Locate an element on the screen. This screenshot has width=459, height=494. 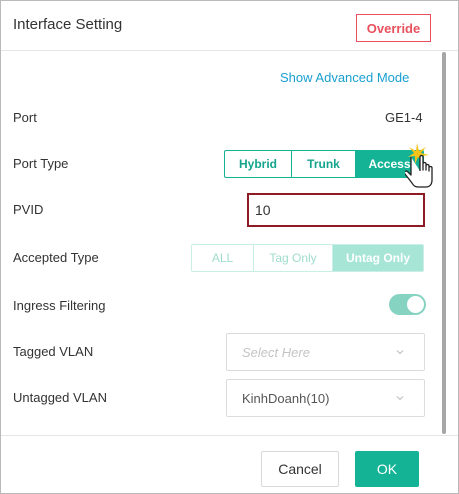
accepted-type-label: Accepted Type is located at coordinates (56, 257).